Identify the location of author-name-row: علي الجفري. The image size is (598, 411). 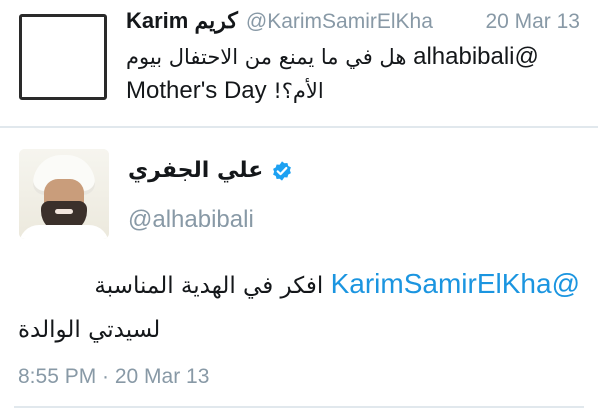
(210, 170).